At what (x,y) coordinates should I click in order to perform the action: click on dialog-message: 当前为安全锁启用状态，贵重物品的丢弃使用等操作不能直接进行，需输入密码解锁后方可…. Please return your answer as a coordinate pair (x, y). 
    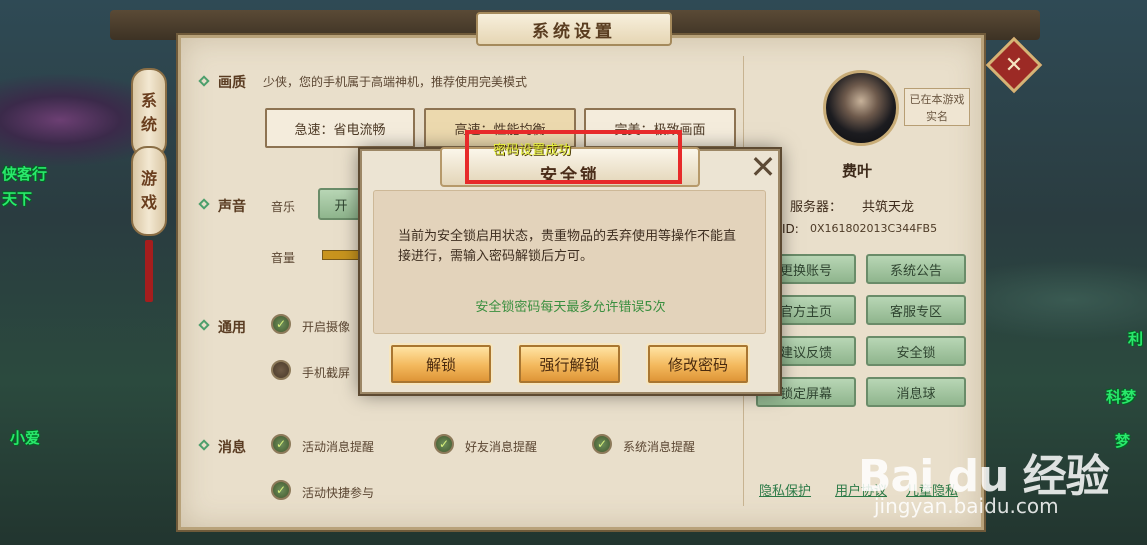
    Looking at the image, I should click on (567, 246).